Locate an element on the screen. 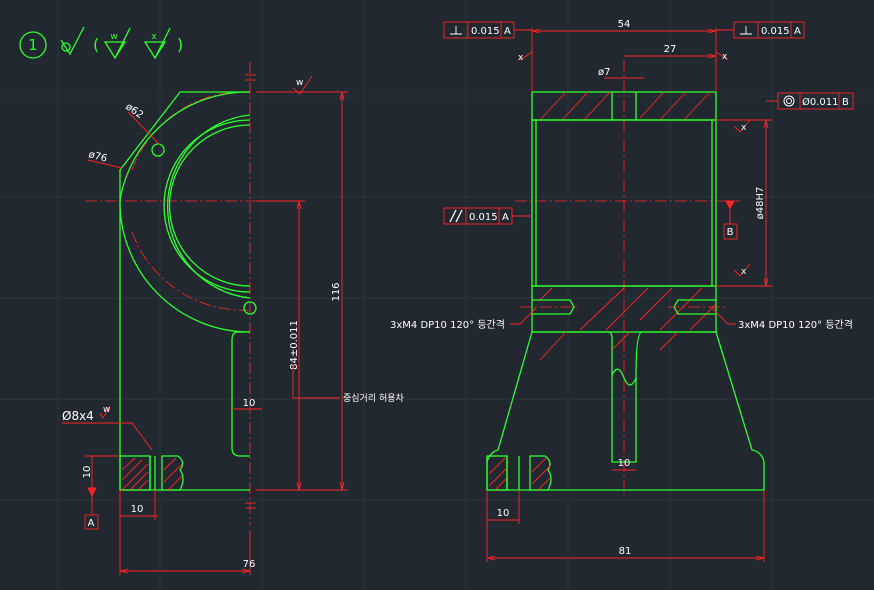 This screenshot has height=590, width=874. dim-116: 116 is located at coordinates (336, 291).